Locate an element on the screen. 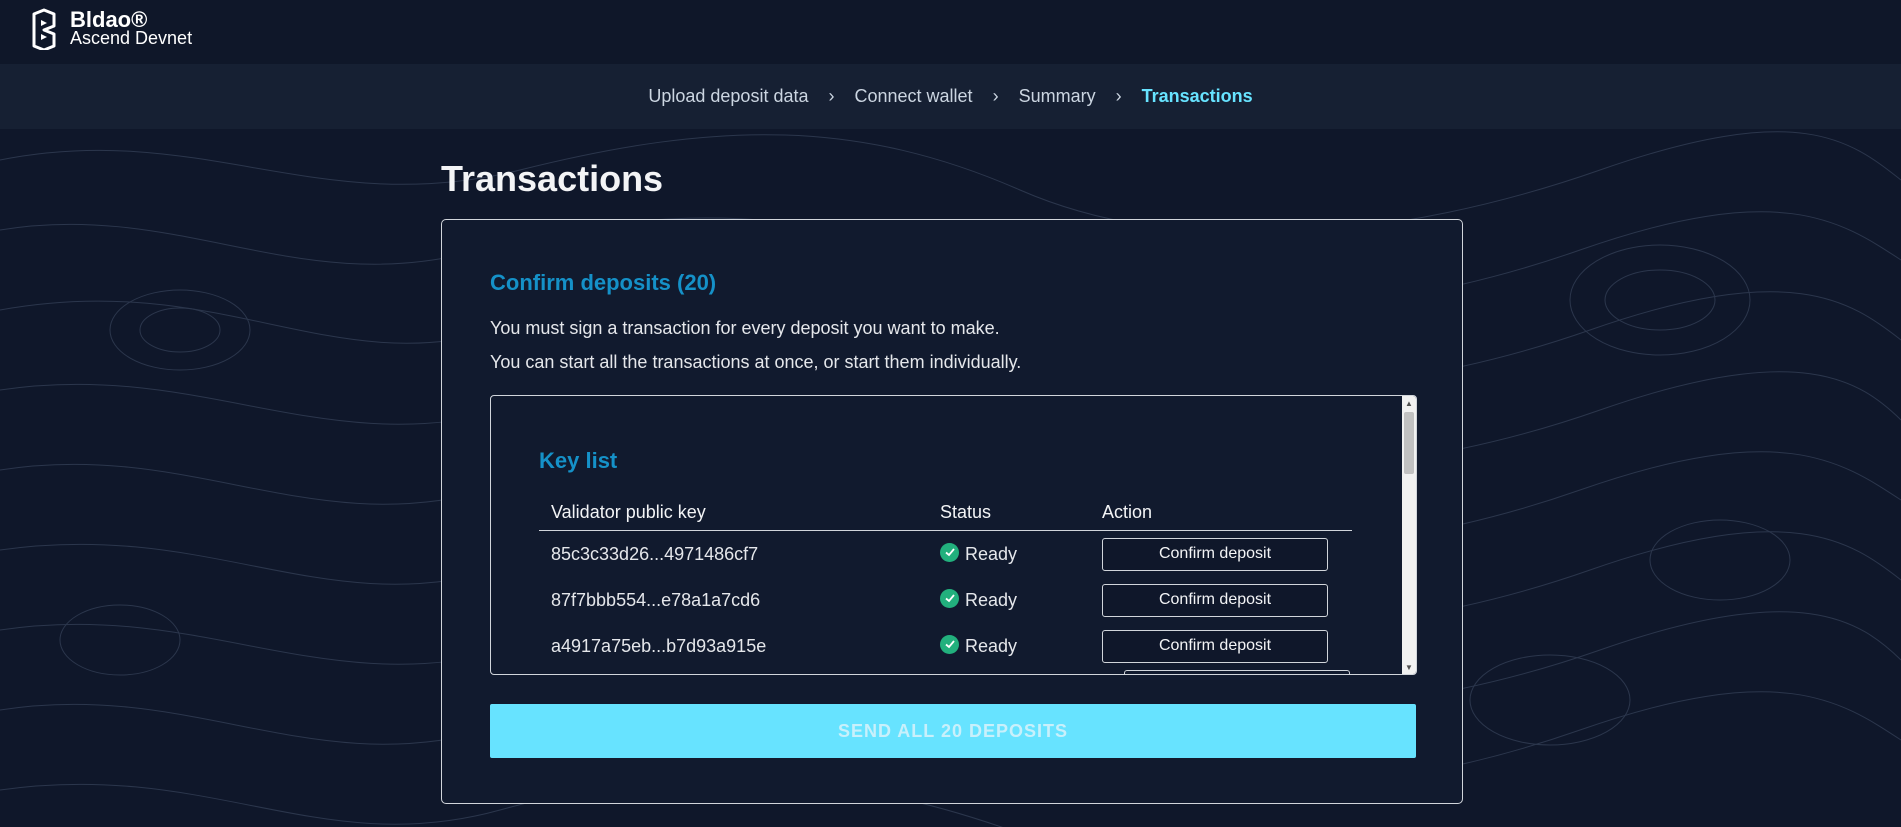 This screenshot has width=1901, height=827. send-all-deposits-button: SEND ALL 20 DEPOSITS is located at coordinates (953, 731).